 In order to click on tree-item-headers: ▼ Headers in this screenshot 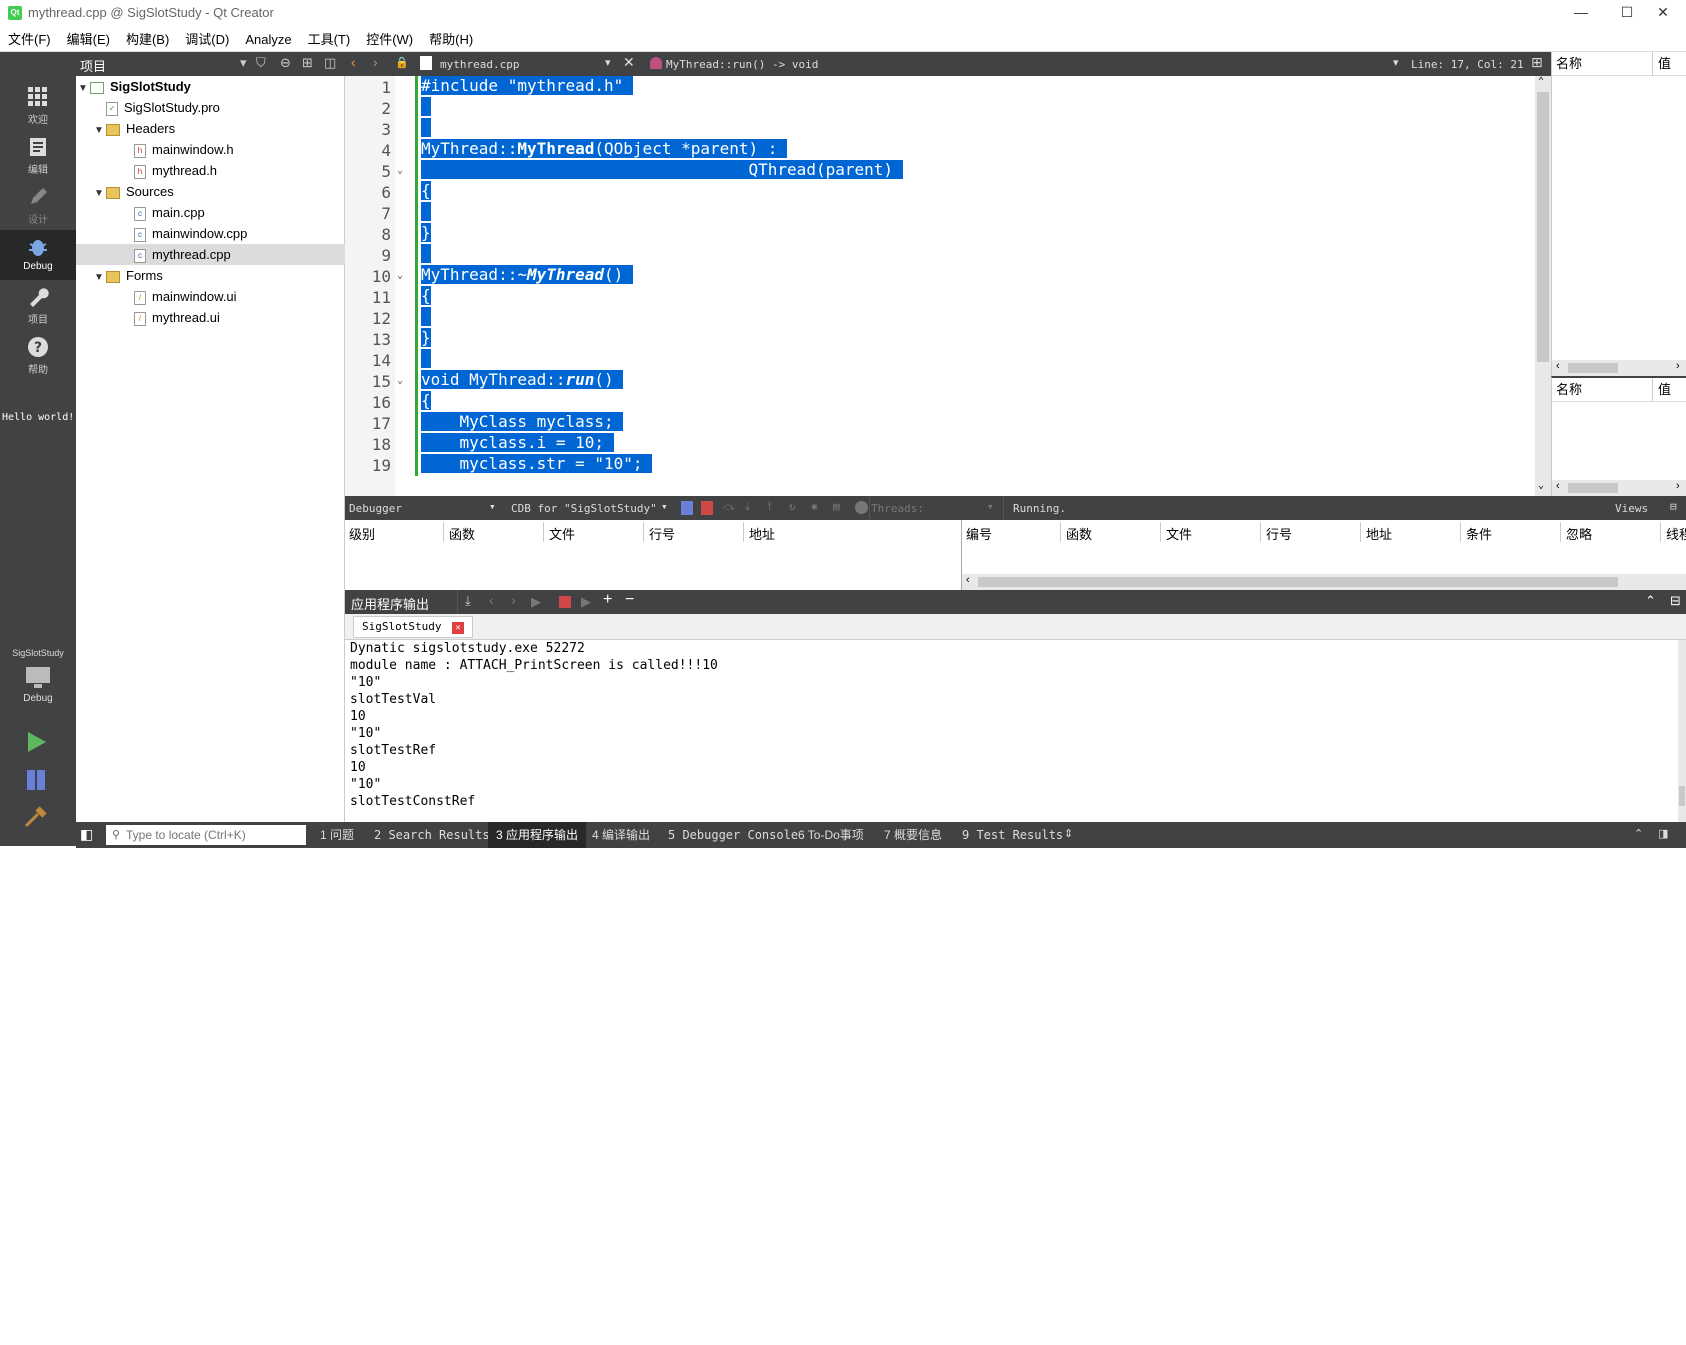, I will do `click(210, 128)`.